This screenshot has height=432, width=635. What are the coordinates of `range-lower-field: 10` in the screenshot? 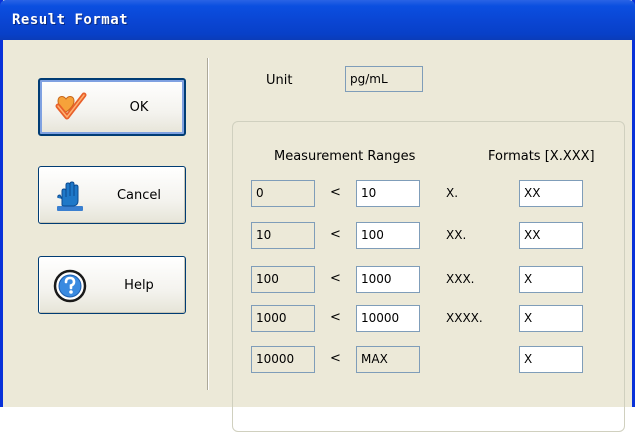 It's located at (283, 235).